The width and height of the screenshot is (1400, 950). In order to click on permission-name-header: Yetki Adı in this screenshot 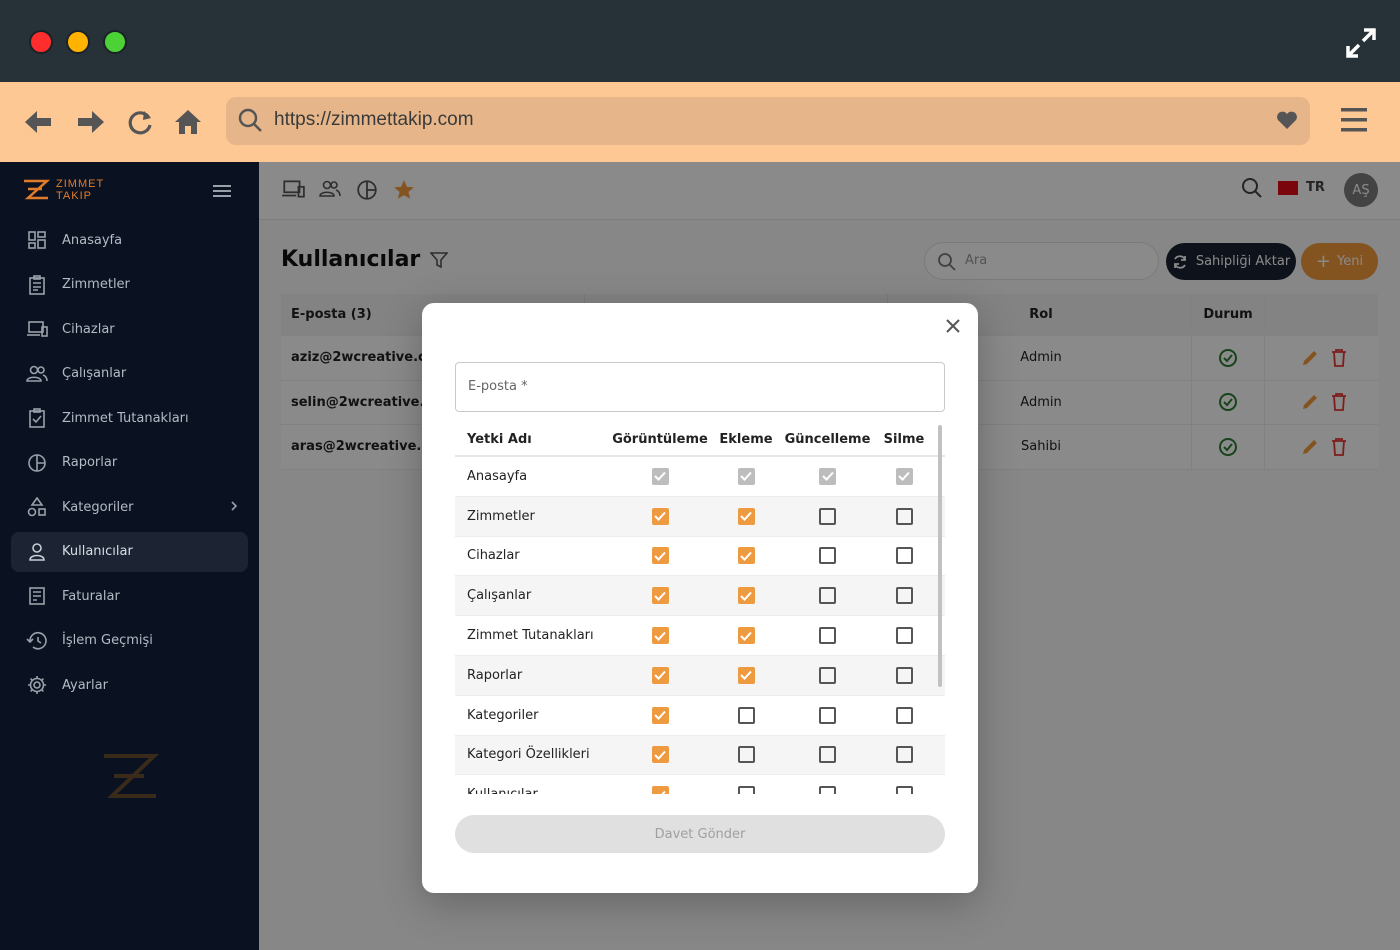, I will do `click(499, 439)`.